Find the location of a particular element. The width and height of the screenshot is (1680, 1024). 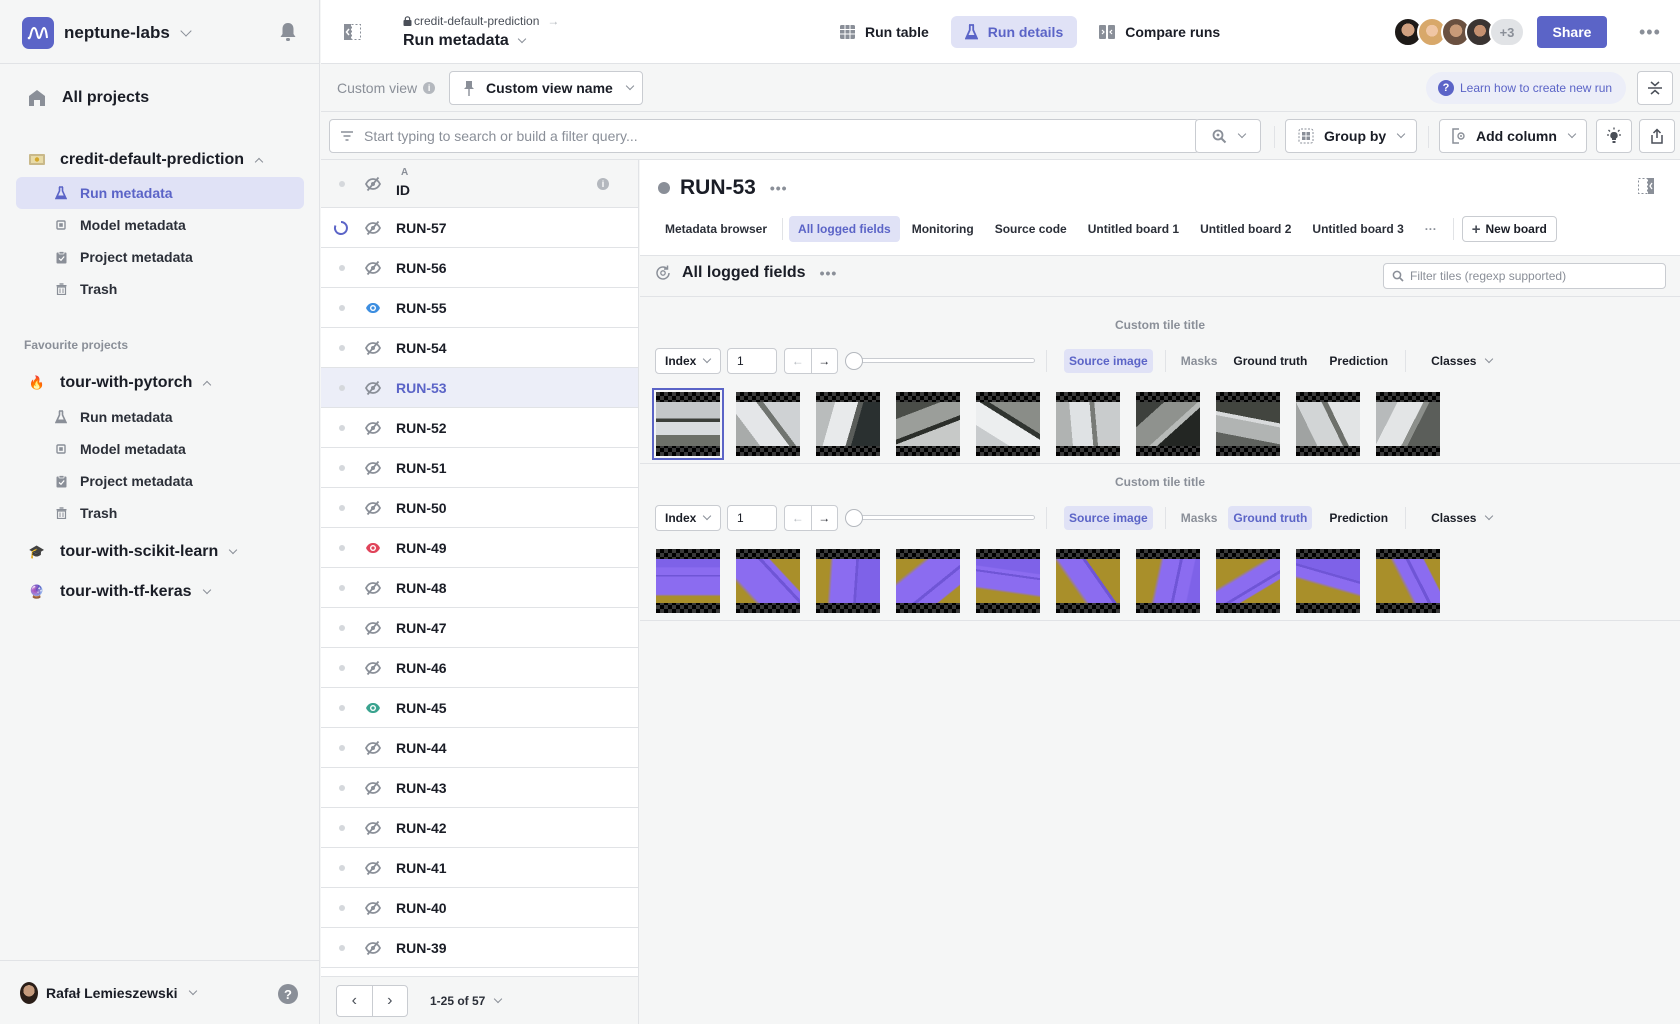

info-icon: i is located at coordinates (429, 88).